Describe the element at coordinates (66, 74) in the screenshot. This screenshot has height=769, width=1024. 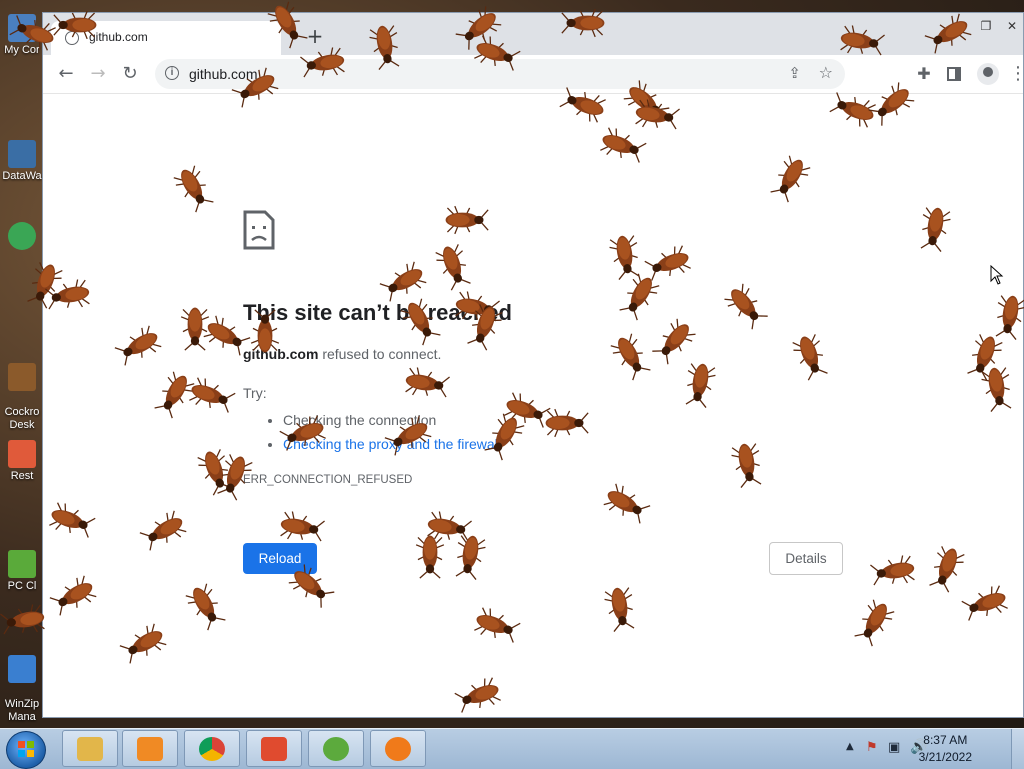
I see `back-button: ←` at that location.